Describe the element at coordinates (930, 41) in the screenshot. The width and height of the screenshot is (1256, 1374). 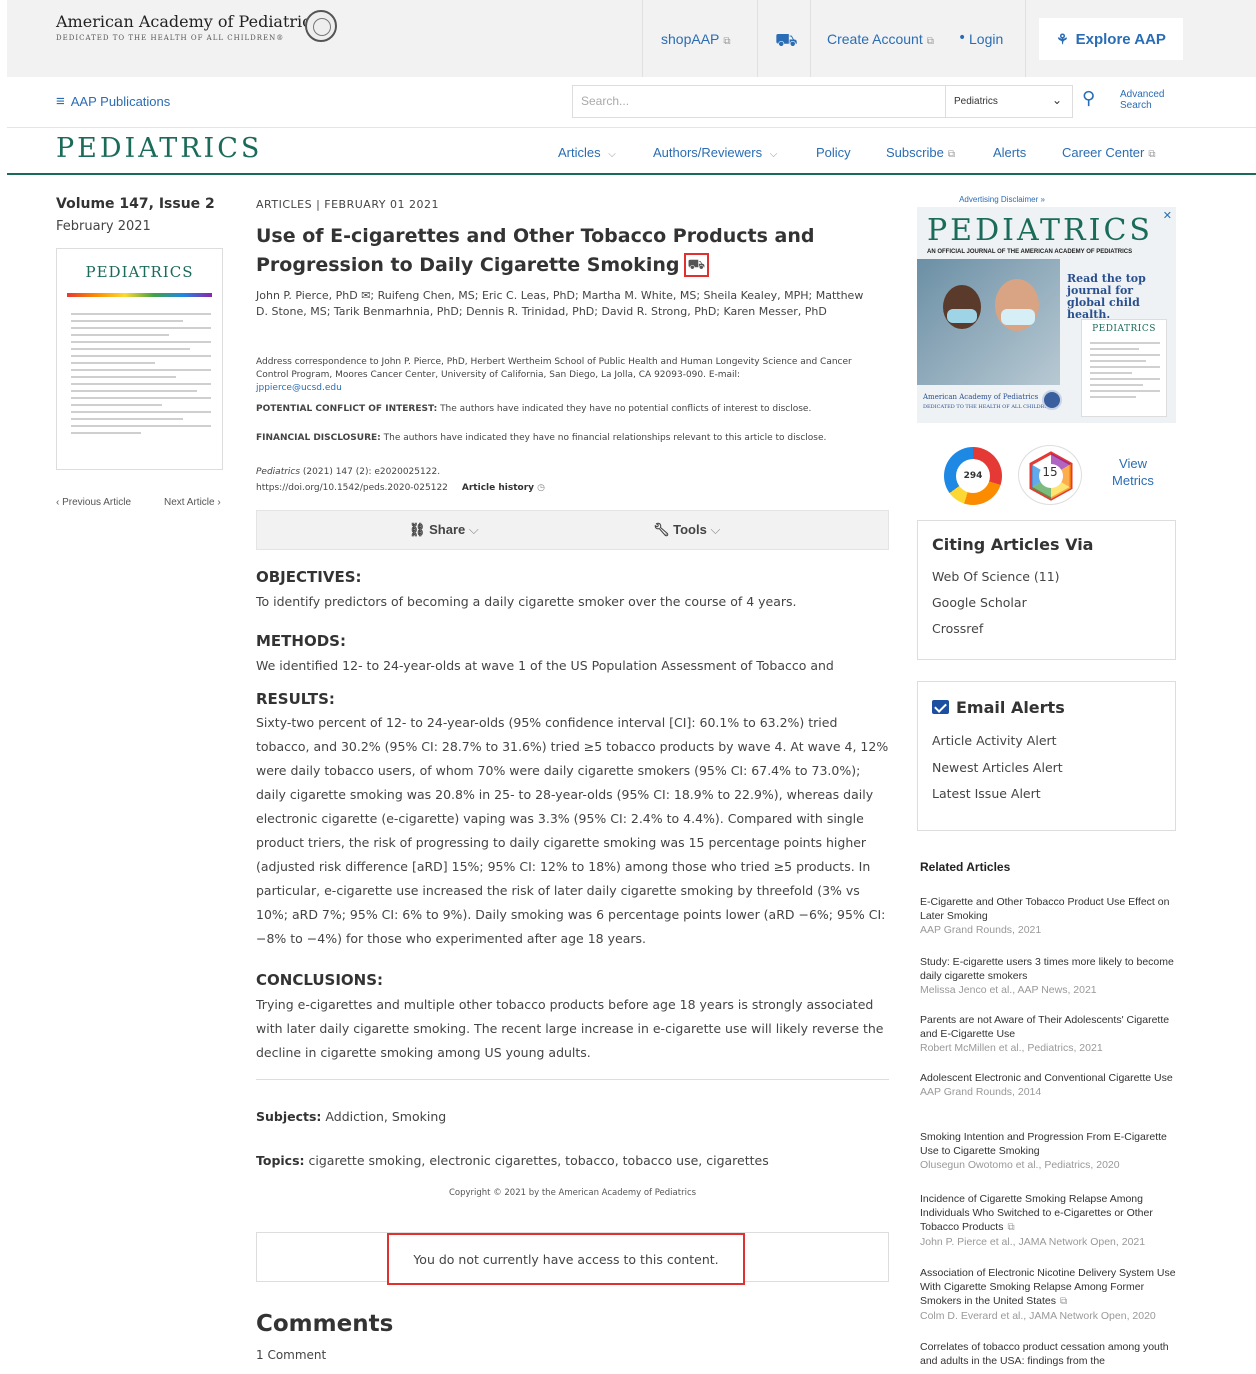
I see `external-link-icon: ⧉` at that location.